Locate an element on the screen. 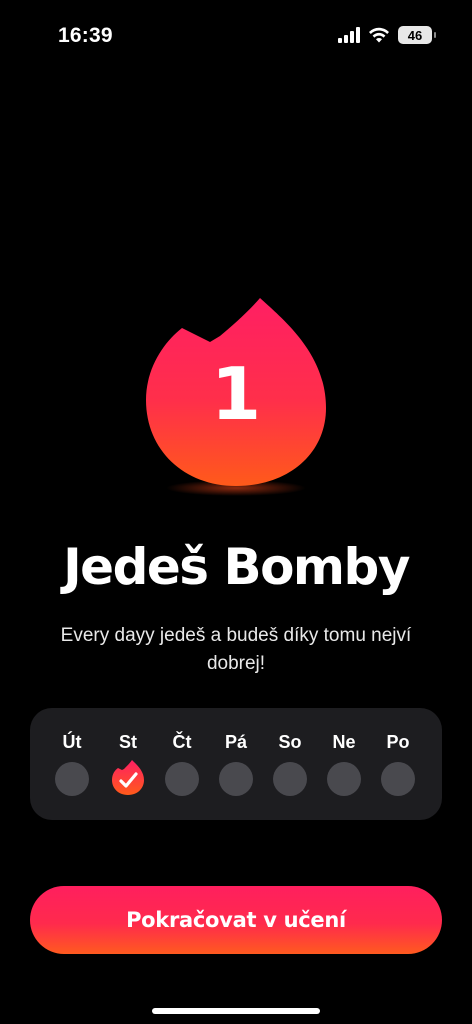  flame-check-icon is located at coordinates (128, 777).